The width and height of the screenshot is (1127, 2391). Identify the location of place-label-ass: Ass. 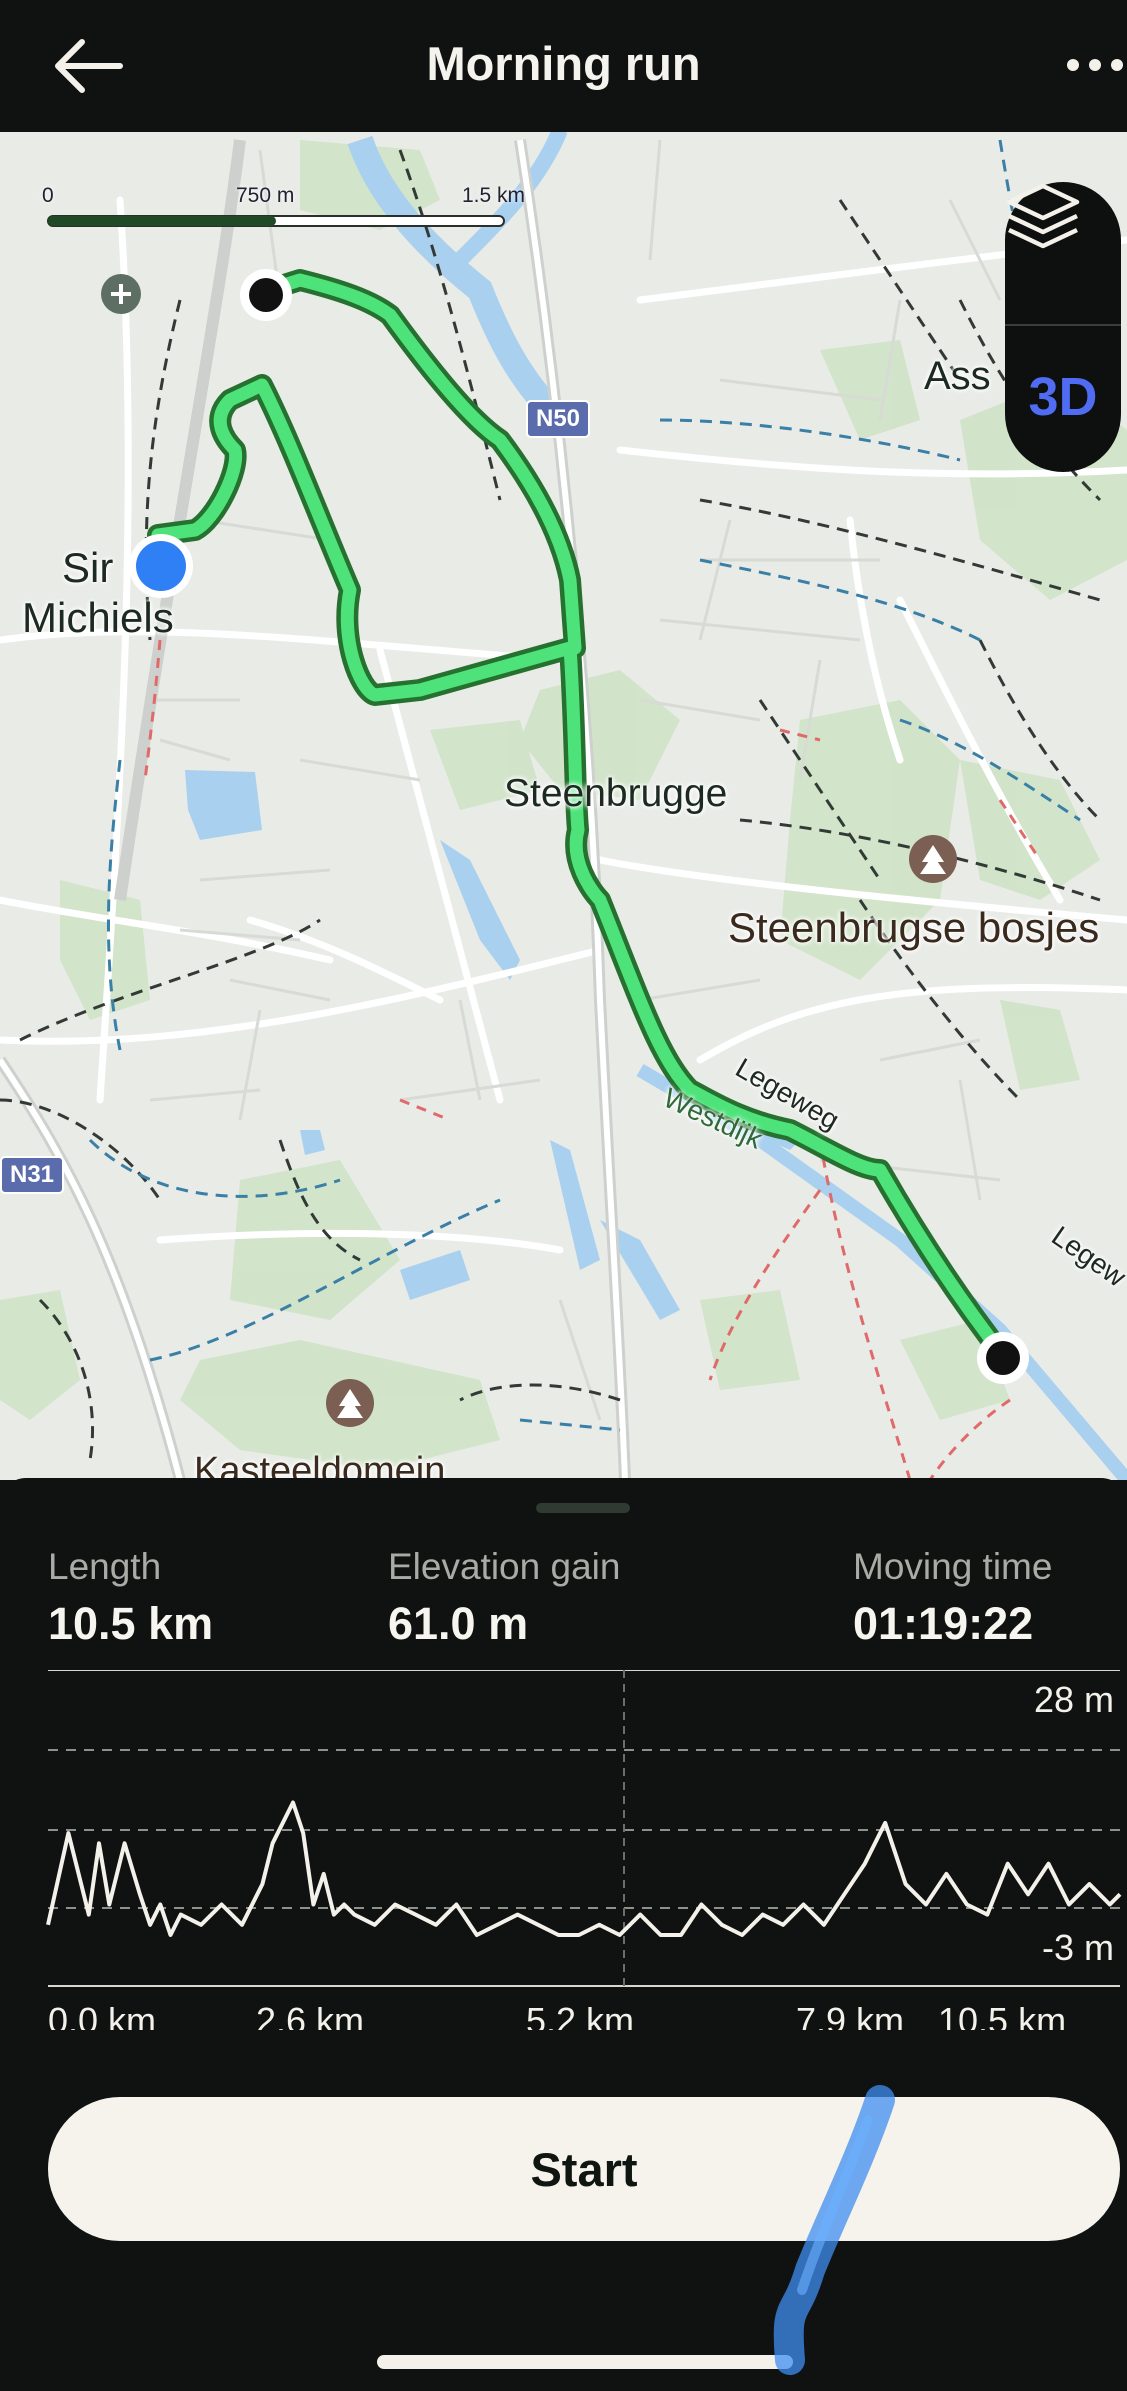
(957, 376).